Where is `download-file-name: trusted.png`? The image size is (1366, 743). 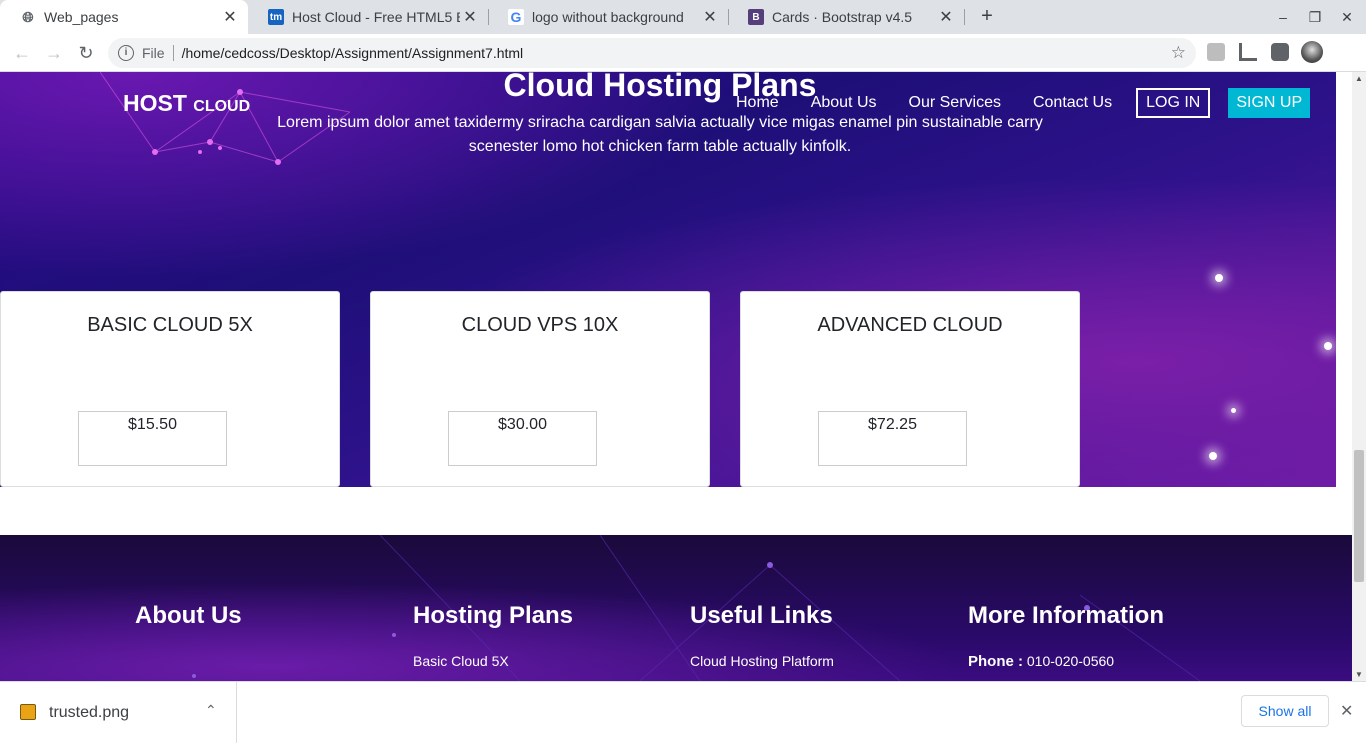
download-file-name: trusted.png is located at coordinates (89, 712).